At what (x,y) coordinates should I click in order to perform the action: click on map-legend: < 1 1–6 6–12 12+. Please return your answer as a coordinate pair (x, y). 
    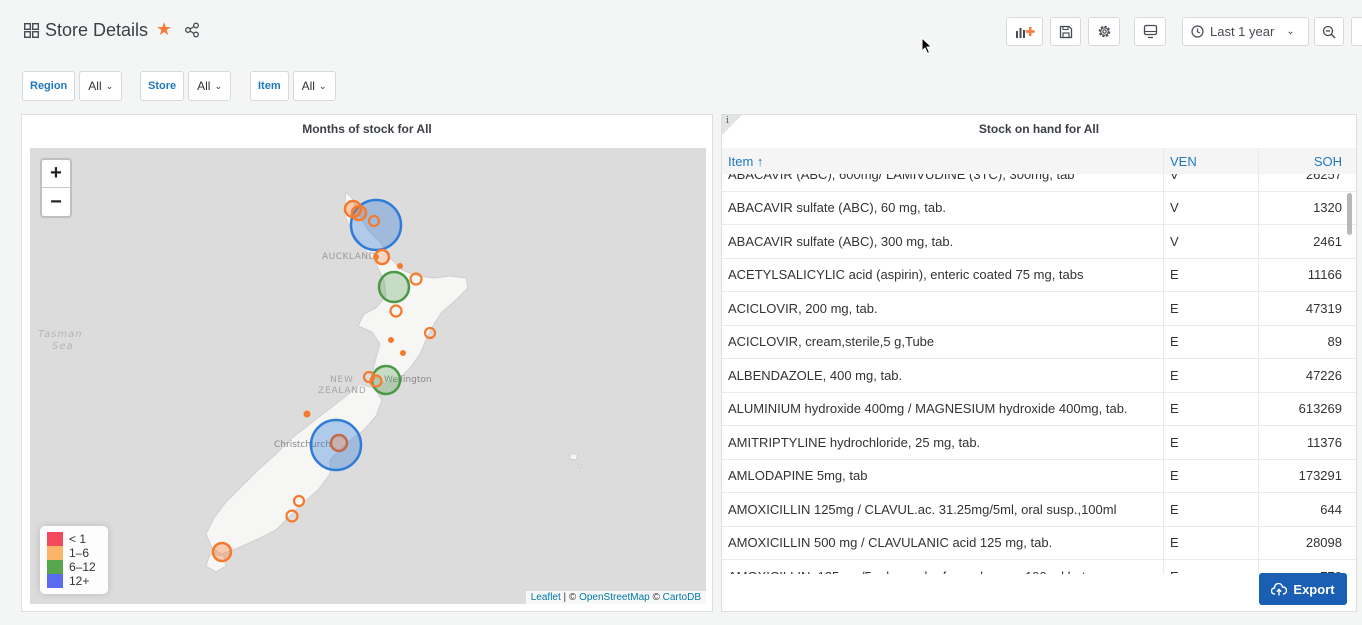
    Looking at the image, I should click on (74, 560).